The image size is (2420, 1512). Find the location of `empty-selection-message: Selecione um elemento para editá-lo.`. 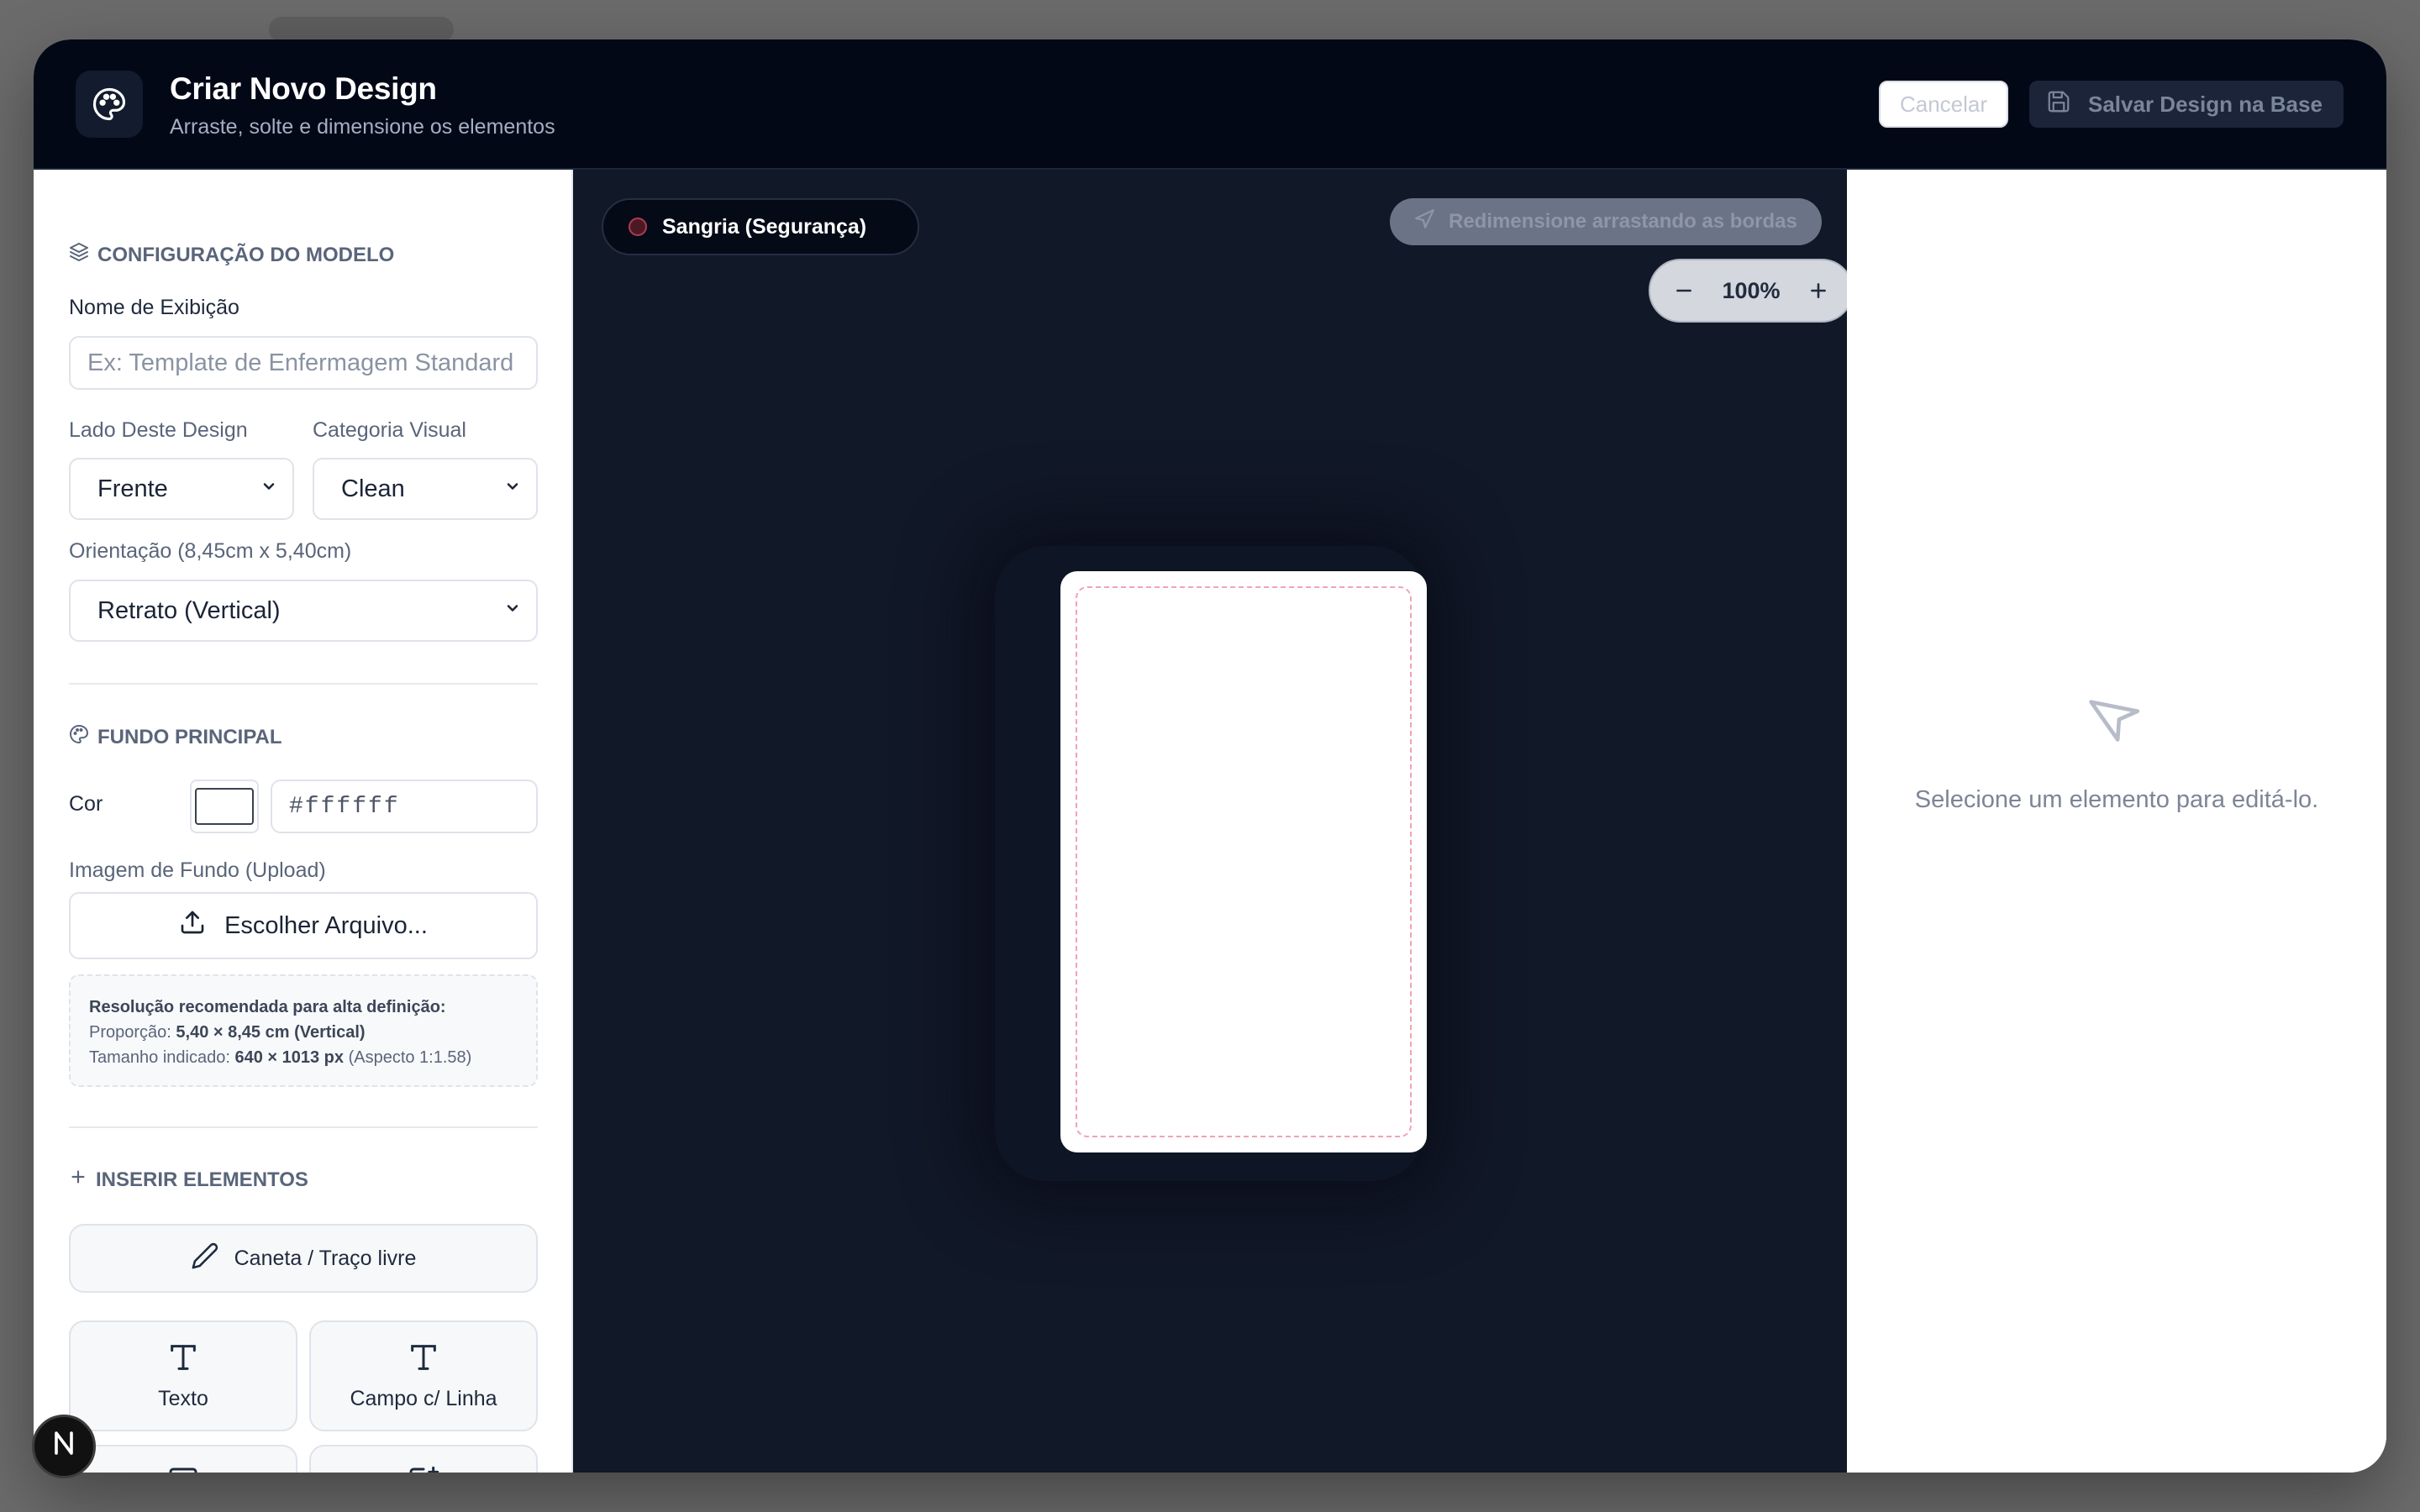

empty-selection-message: Selecione um elemento para editá-lo. is located at coordinates (2116, 799).